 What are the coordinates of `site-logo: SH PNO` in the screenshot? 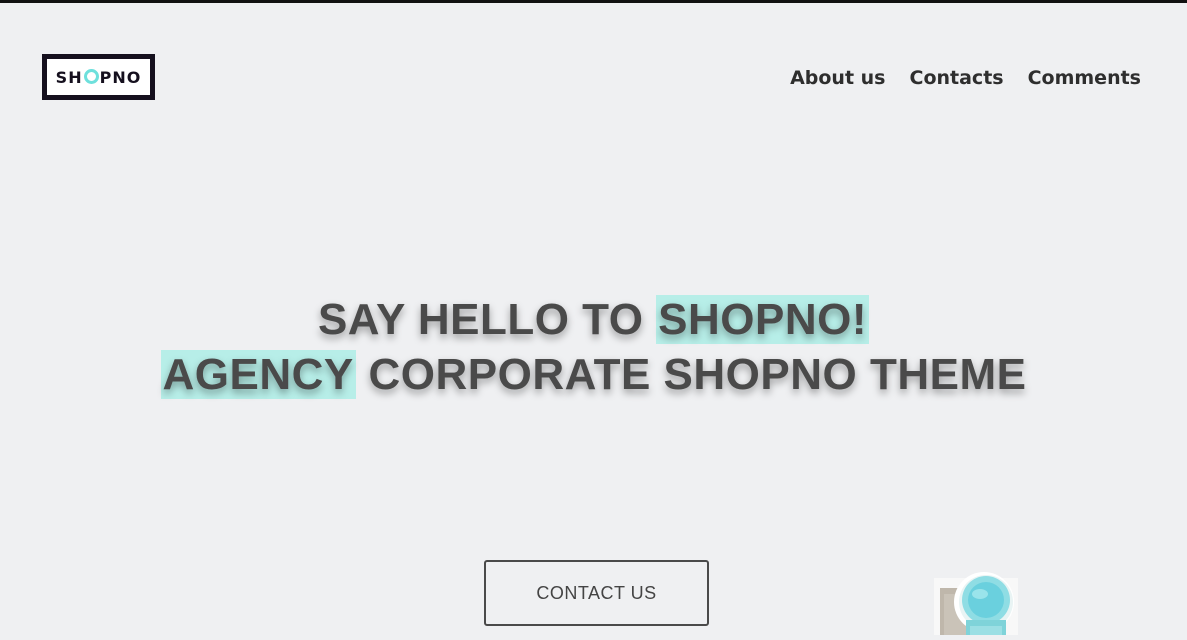 It's located at (98, 77).